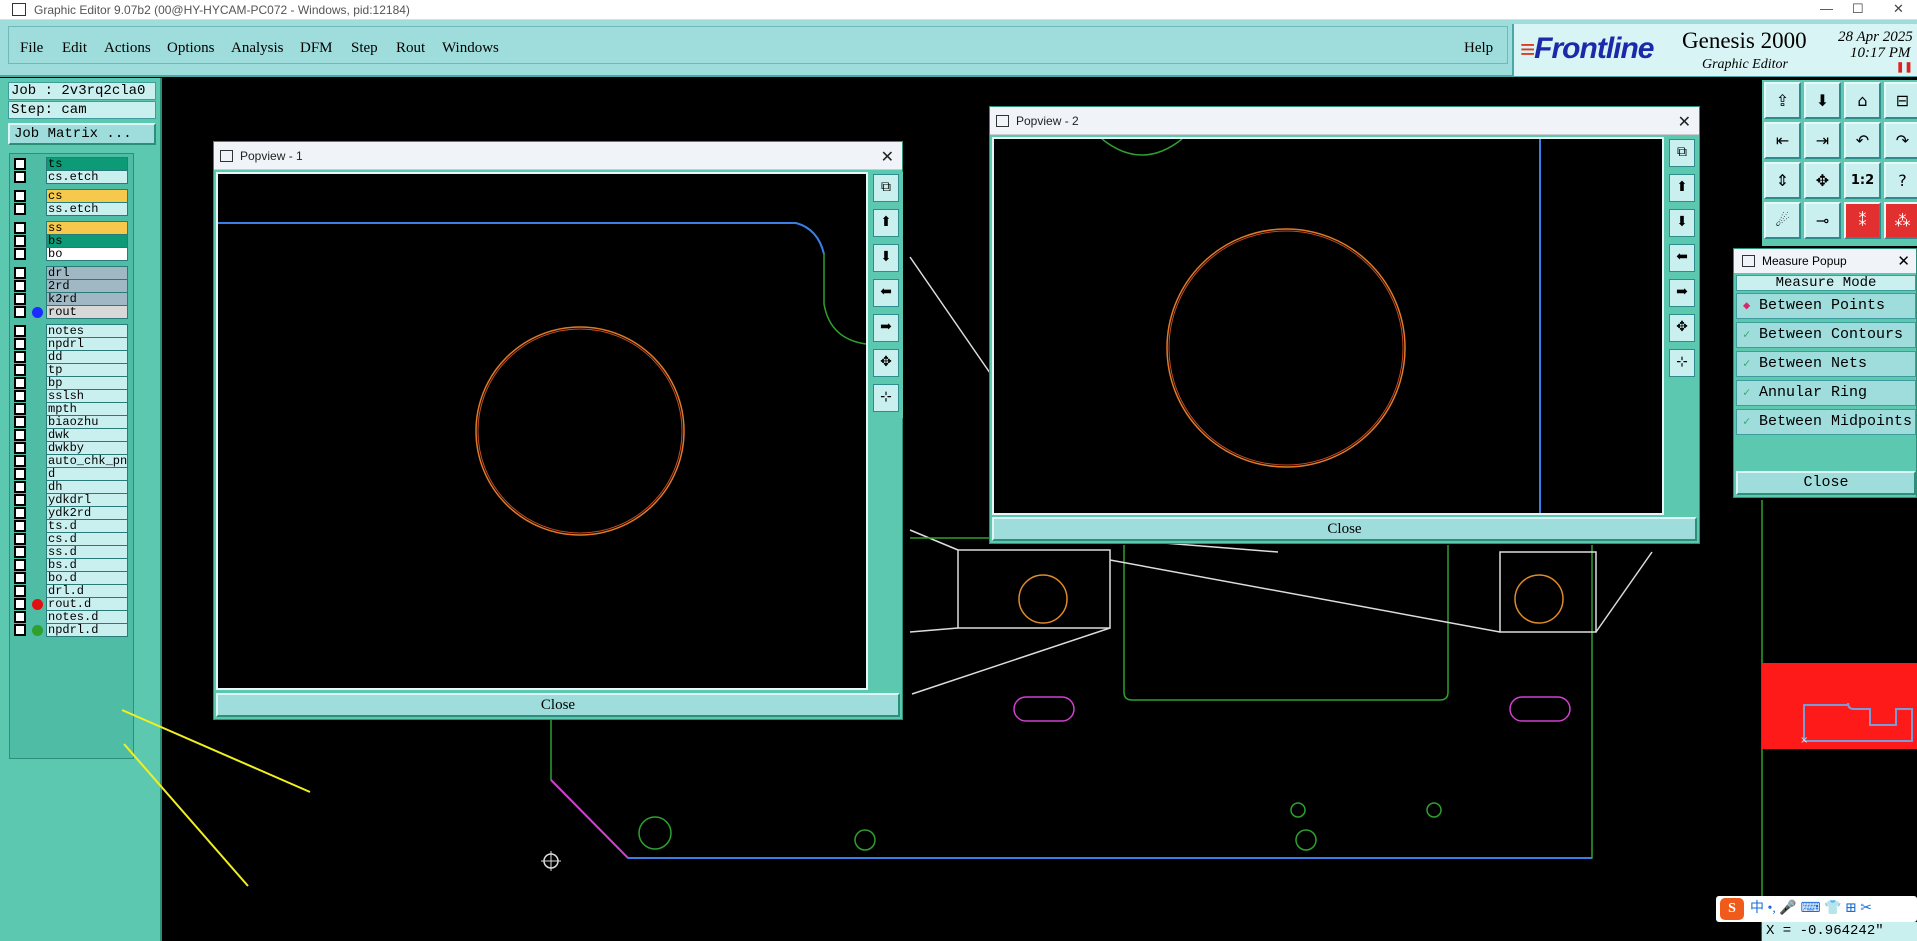 The height and width of the screenshot is (941, 1917). What do you see at coordinates (551, 861) in the screenshot?
I see `cursor-crosshair-icon` at bounding box center [551, 861].